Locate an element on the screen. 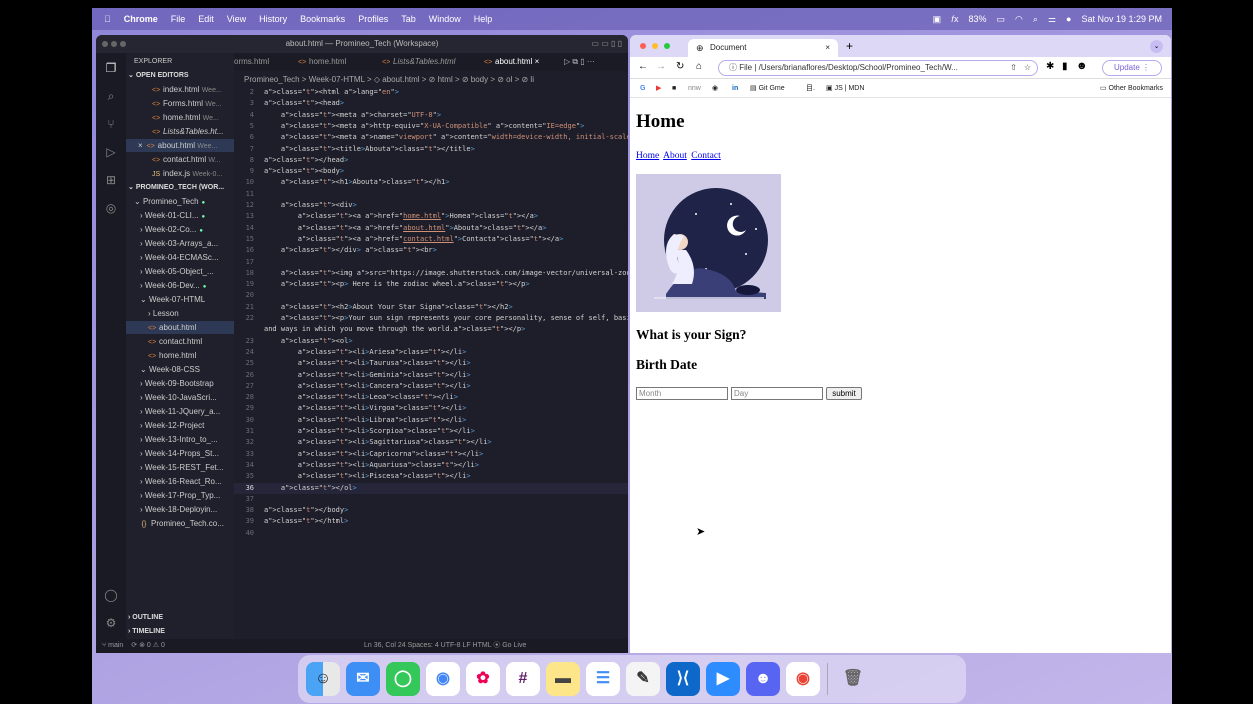 Image resolution: width=1253 pixels, height=704 pixels. formula-icon: 𝑓x is located at coordinates (954, 19).